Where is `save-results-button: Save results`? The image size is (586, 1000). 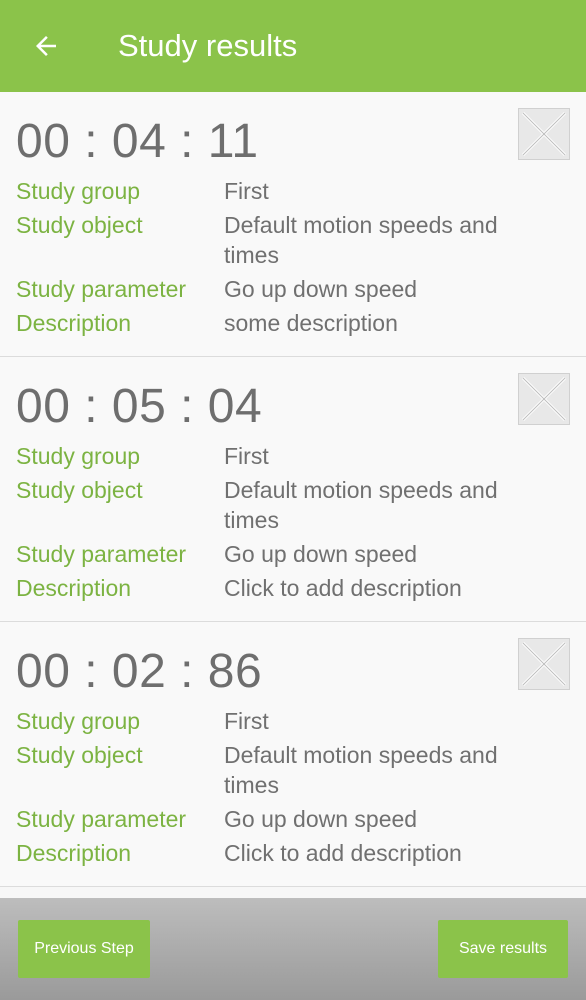
save-results-button: Save results is located at coordinates (503, 949).